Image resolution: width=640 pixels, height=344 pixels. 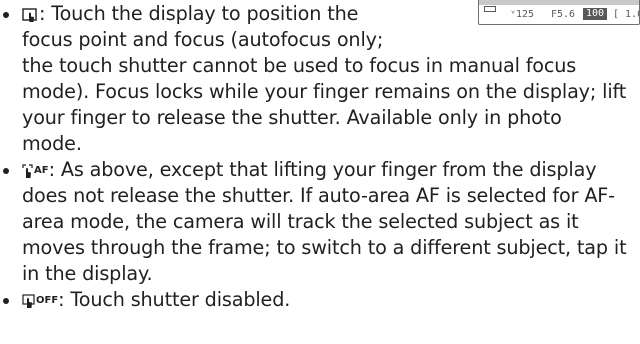 I want to click on iso-readout: 100, so click(x=595, y=14).